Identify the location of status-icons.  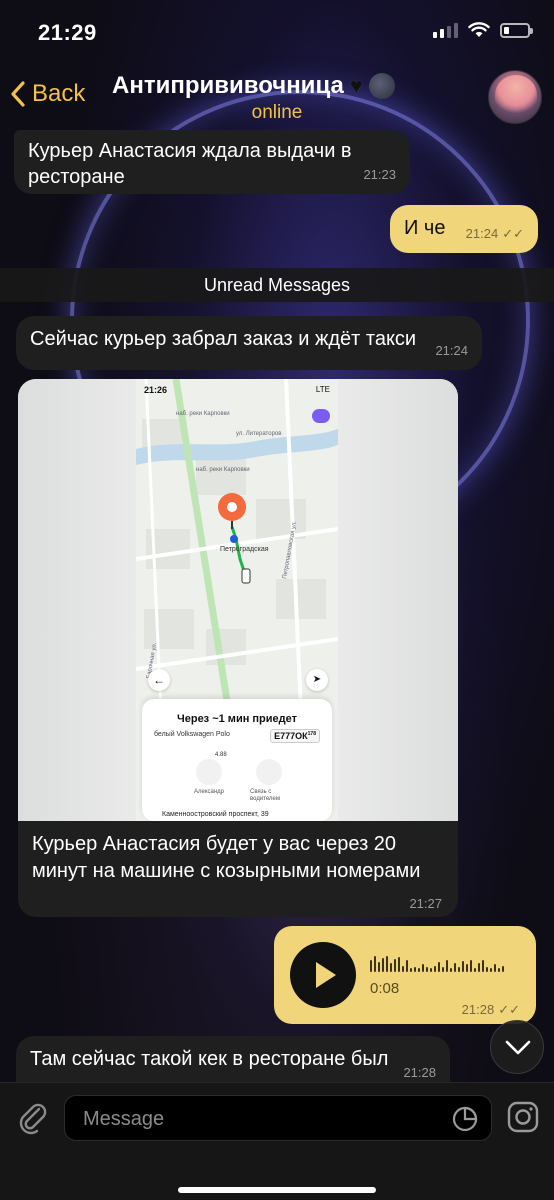
(483, 30).